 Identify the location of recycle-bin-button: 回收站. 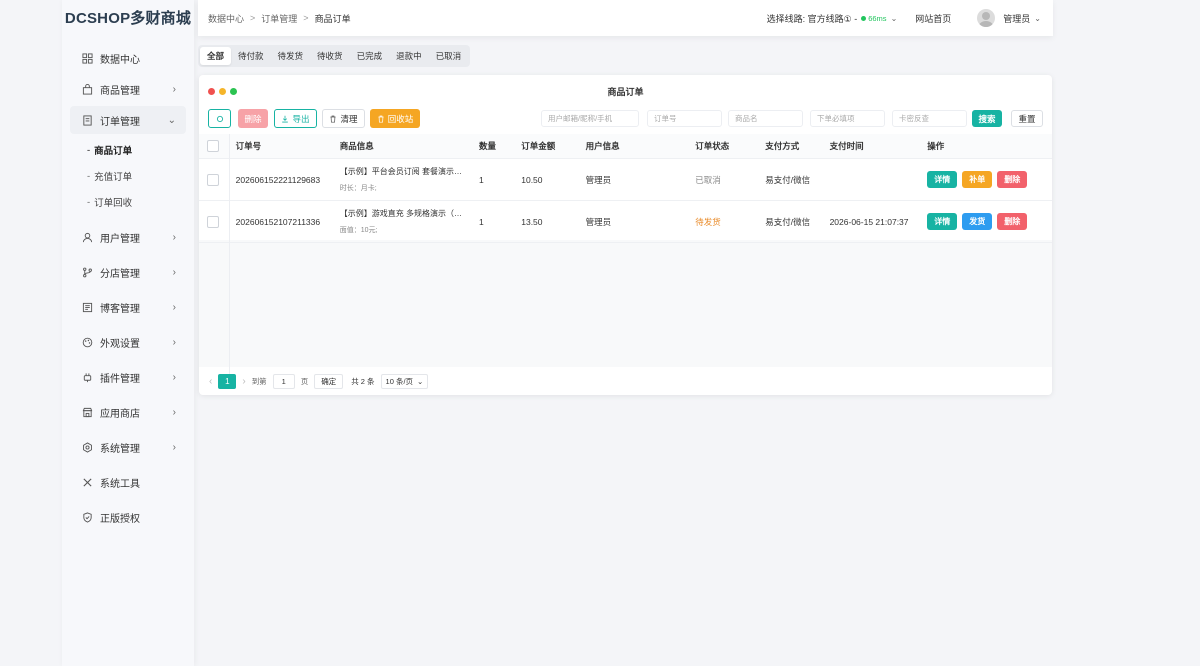
(395, 118).